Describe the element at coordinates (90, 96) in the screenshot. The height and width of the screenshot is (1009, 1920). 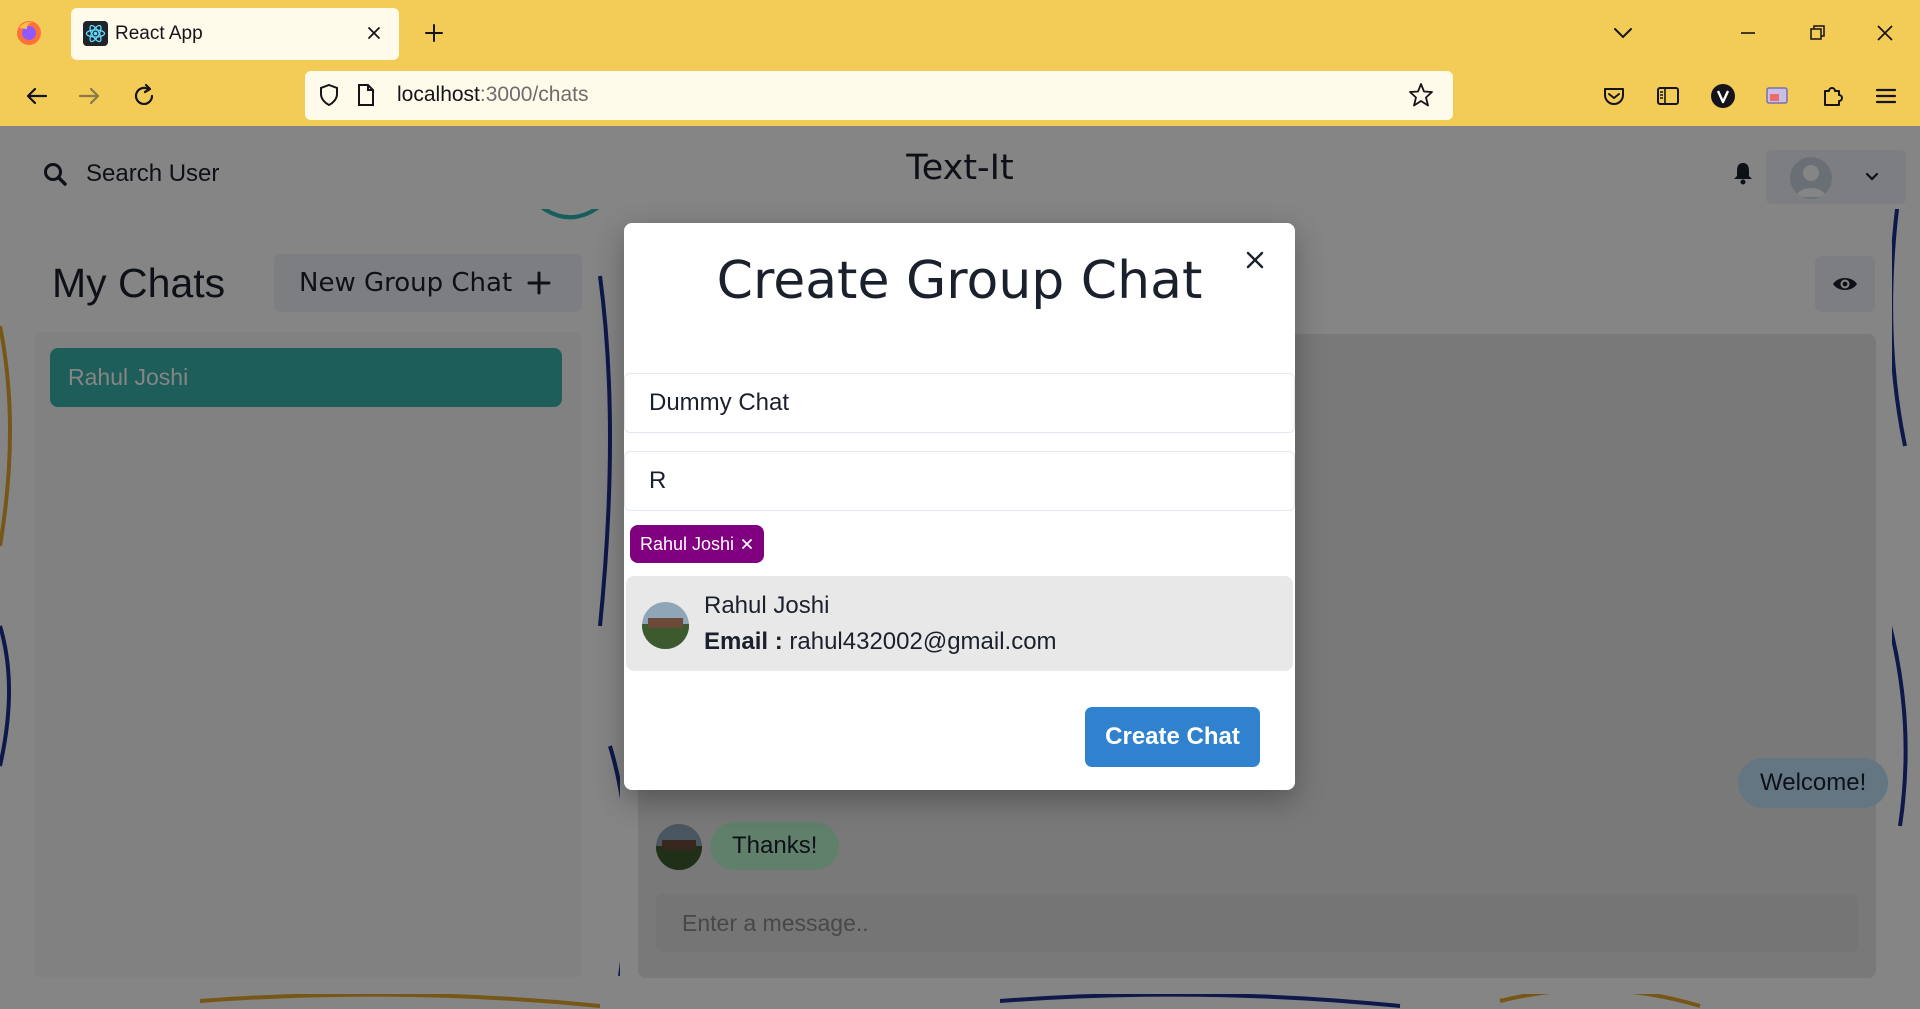
I see `forward-arrow-icon` at that location.